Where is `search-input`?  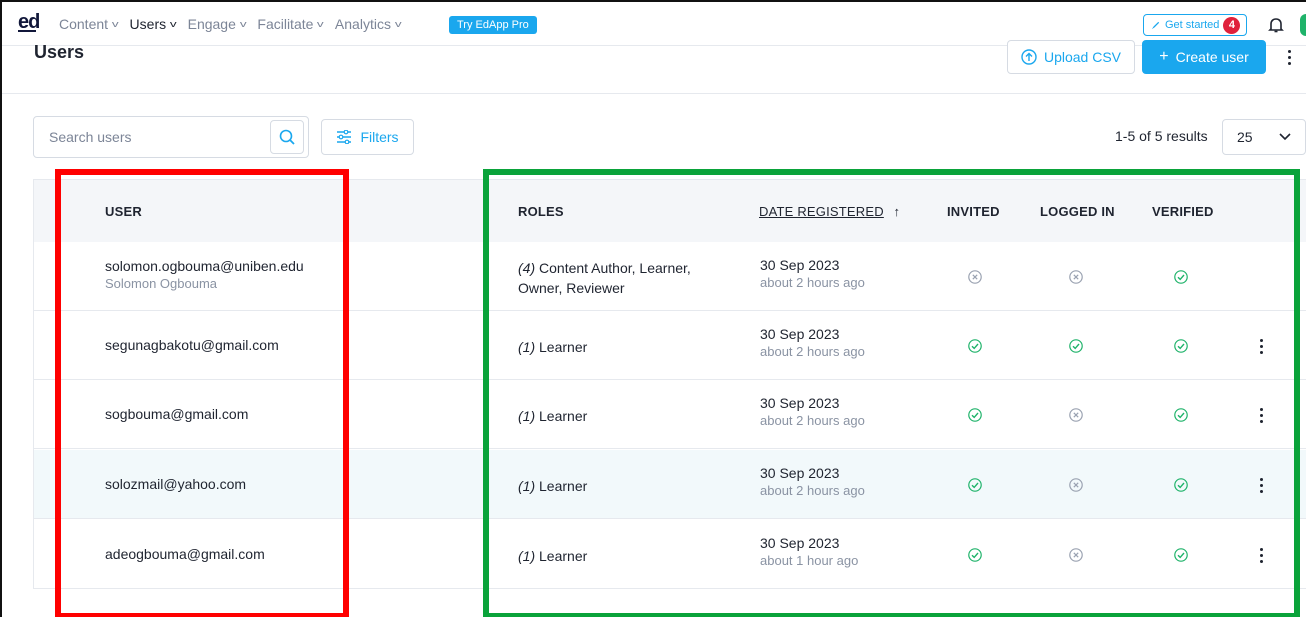
search-input is located at coordinates (151, 137).